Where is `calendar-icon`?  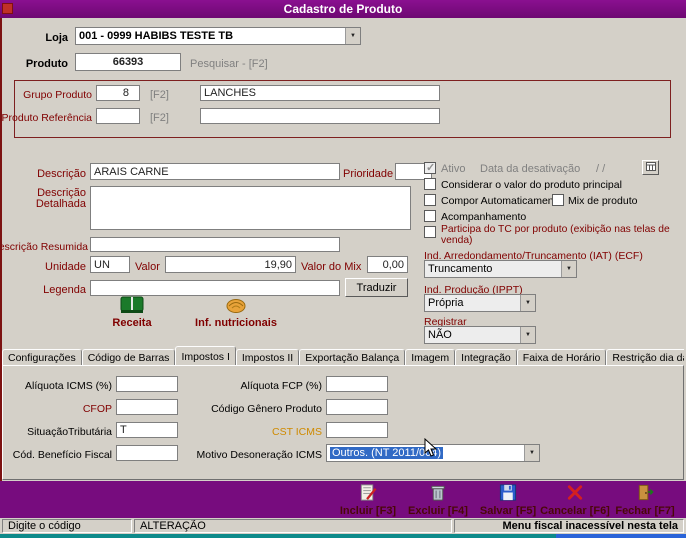 calendar-icon is located at coordinates (650, 167).